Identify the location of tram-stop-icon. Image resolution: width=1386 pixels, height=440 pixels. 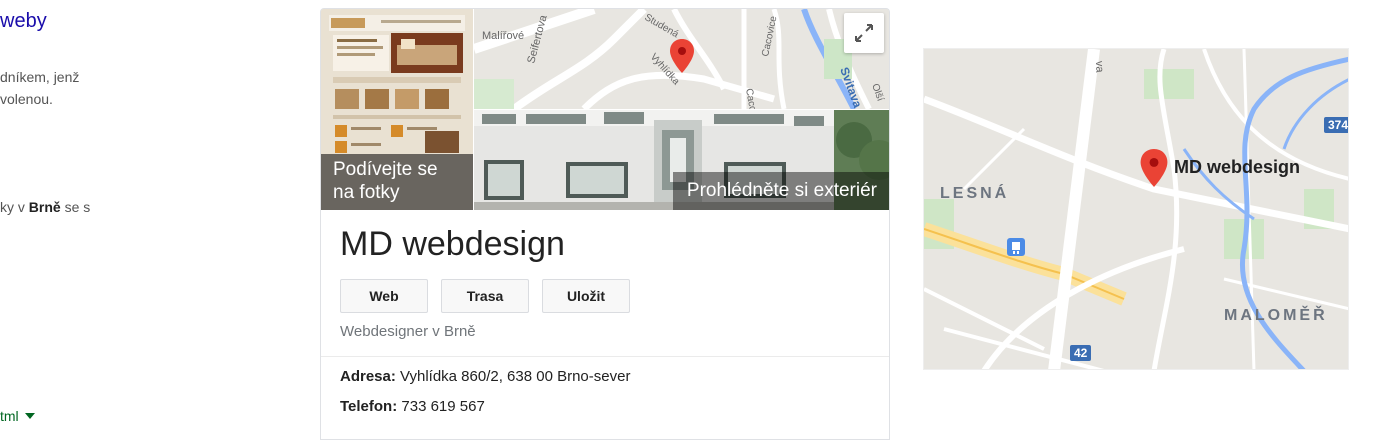
(1016, 247).